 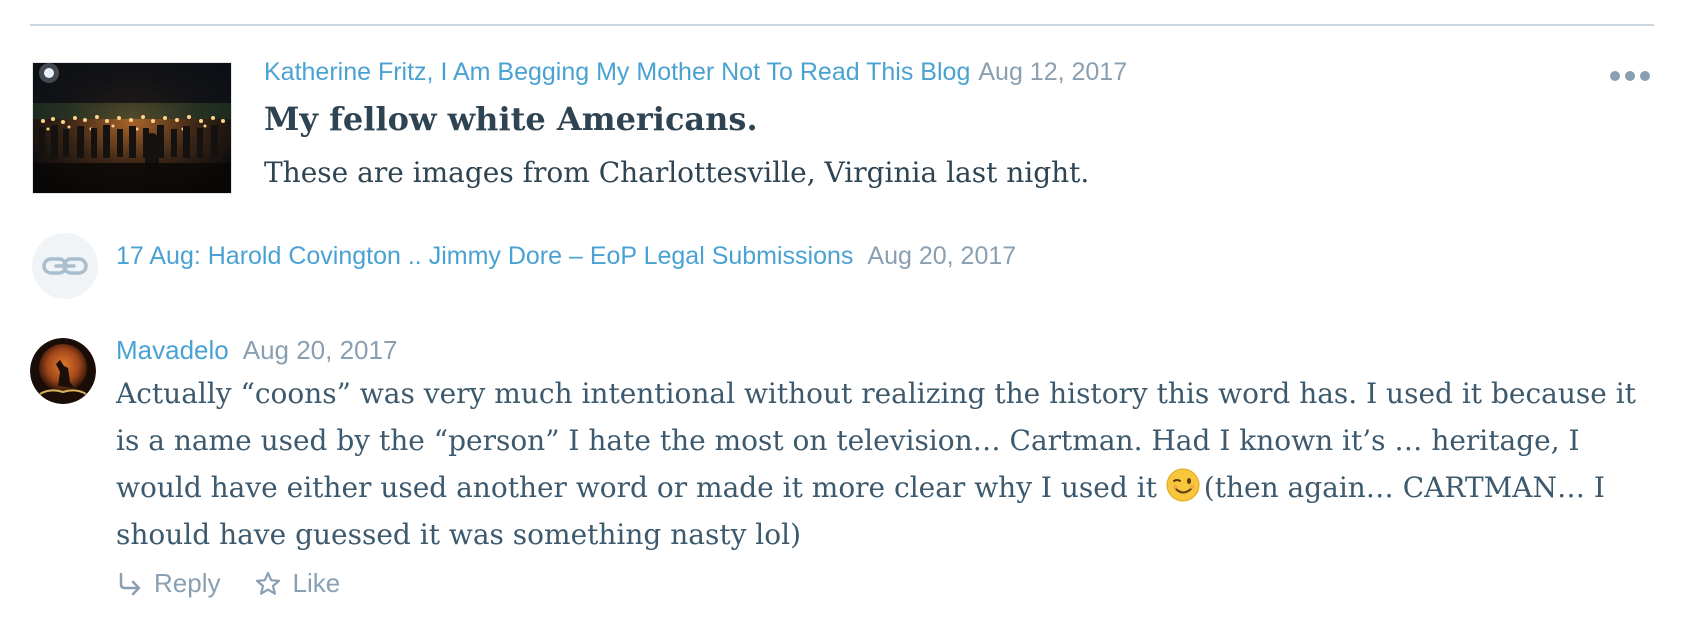 I want to click on wolf-moon-avatar-icon, so click(x=63, y=371).